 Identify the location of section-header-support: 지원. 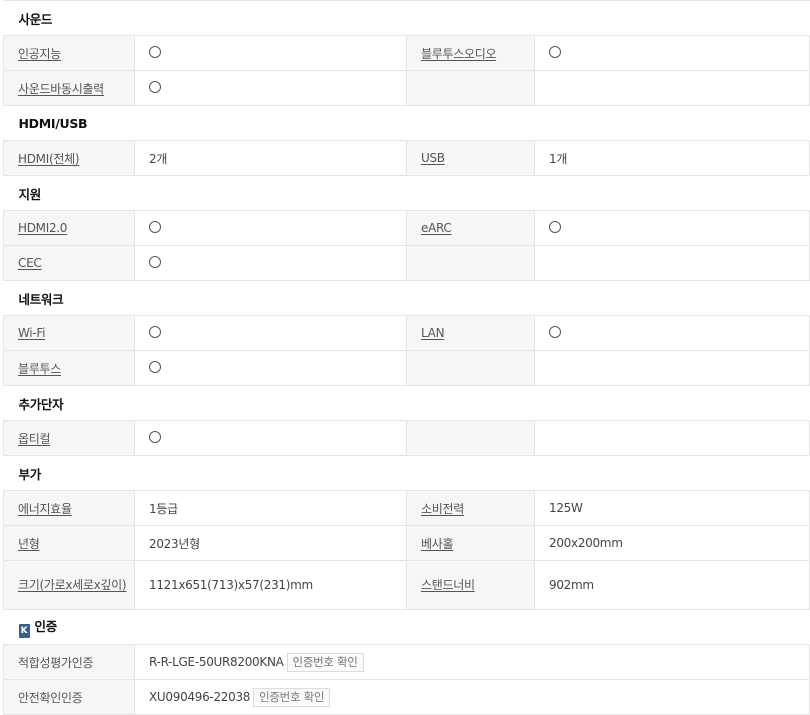
(406, 193).